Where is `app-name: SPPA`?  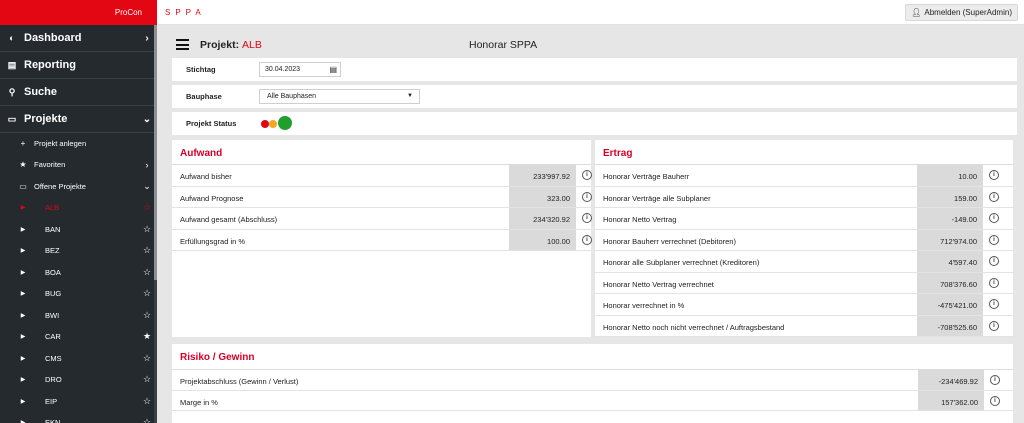
app-name: SPPA is located at coordinates (185, 12).